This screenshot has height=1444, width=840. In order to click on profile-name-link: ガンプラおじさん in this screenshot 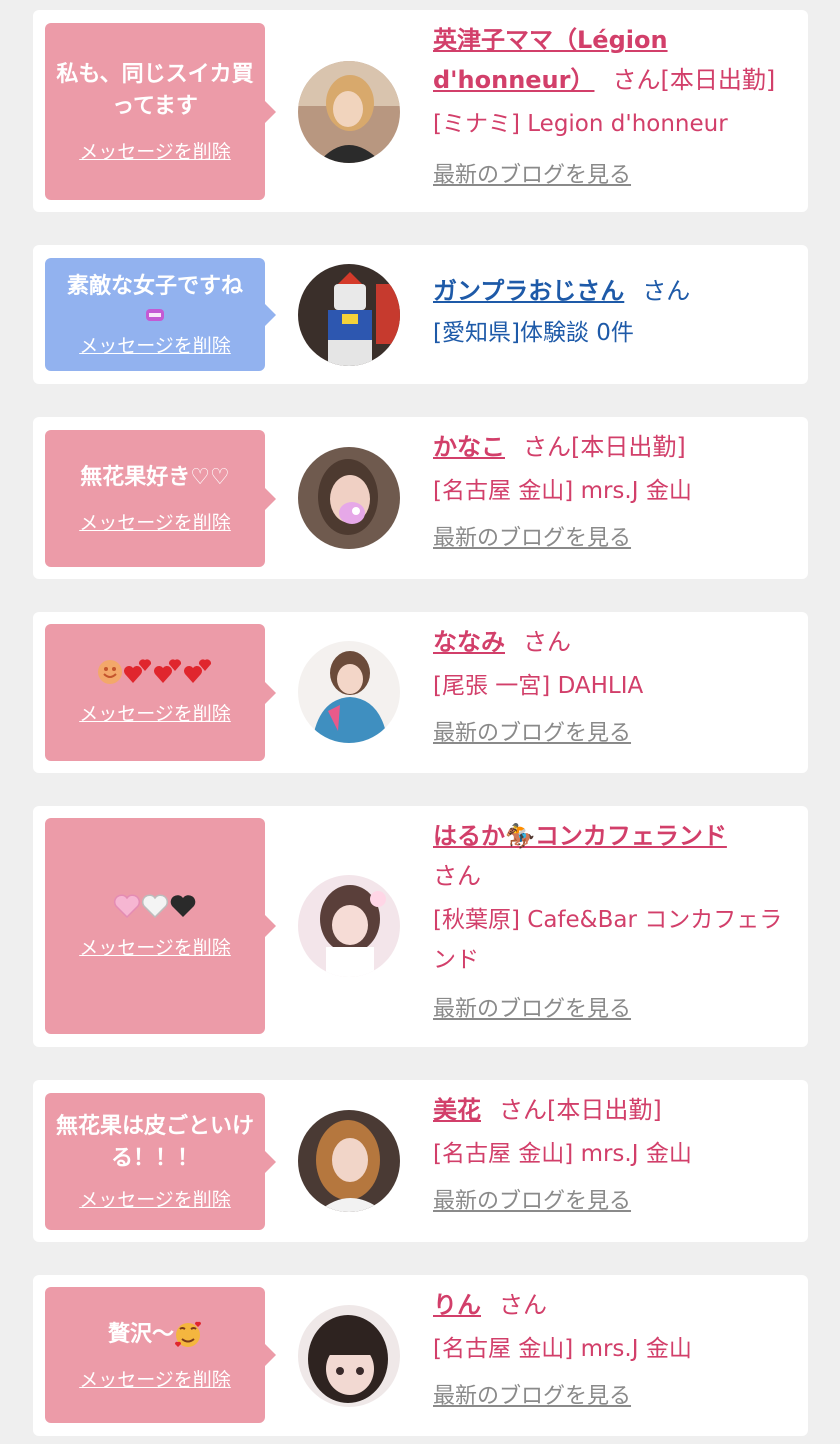, I will do `click(528, 291)`.